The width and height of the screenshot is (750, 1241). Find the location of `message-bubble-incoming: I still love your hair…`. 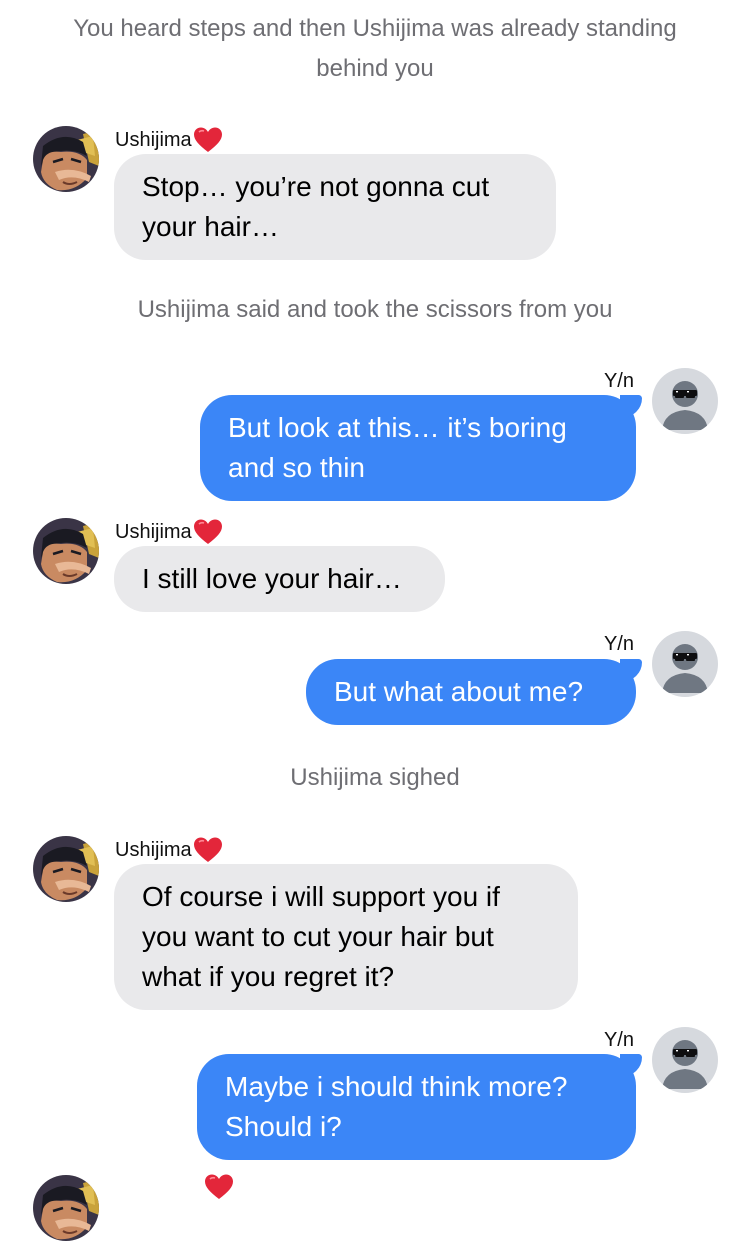

message-bubble-incoming: I still love your hair… is located at coordinates (279, 579).